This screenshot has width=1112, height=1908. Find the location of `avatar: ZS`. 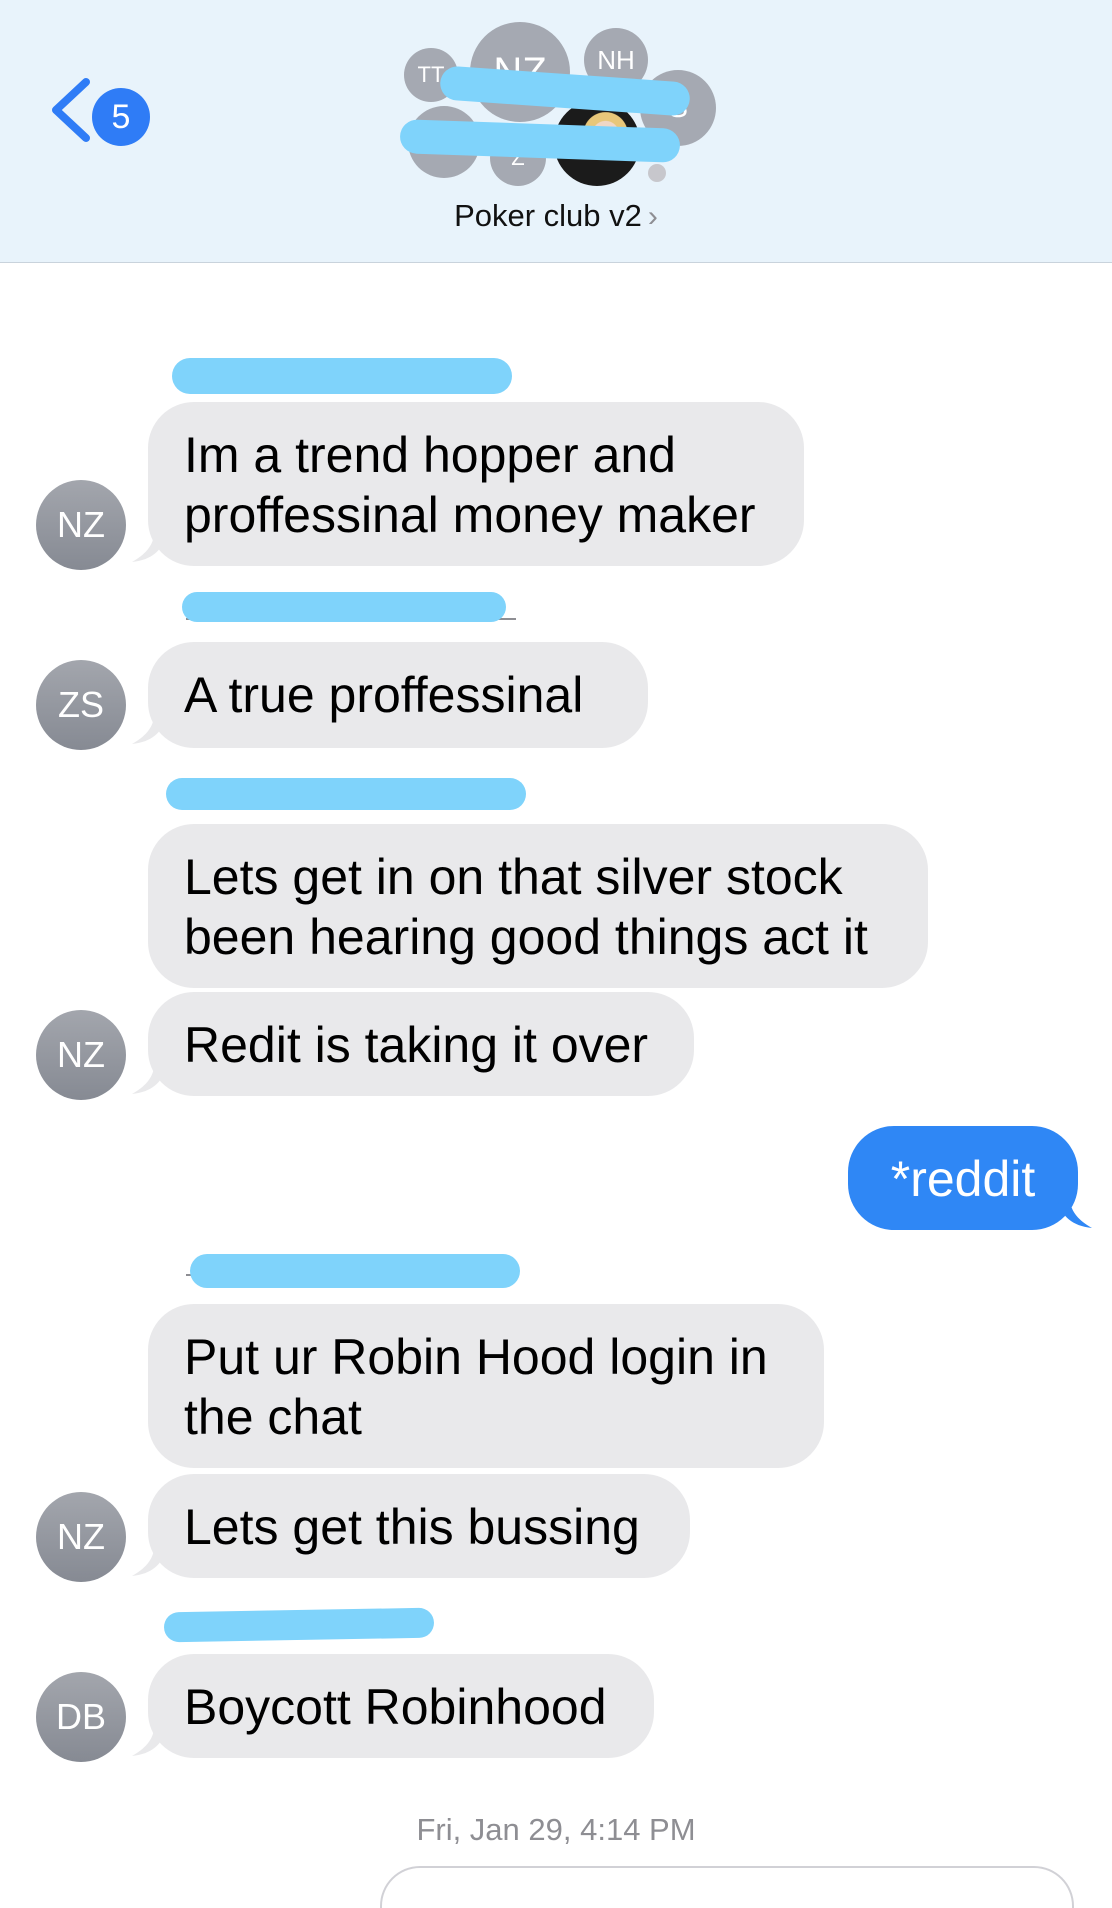

avatar: ZS is located at coordinates (81, 705).